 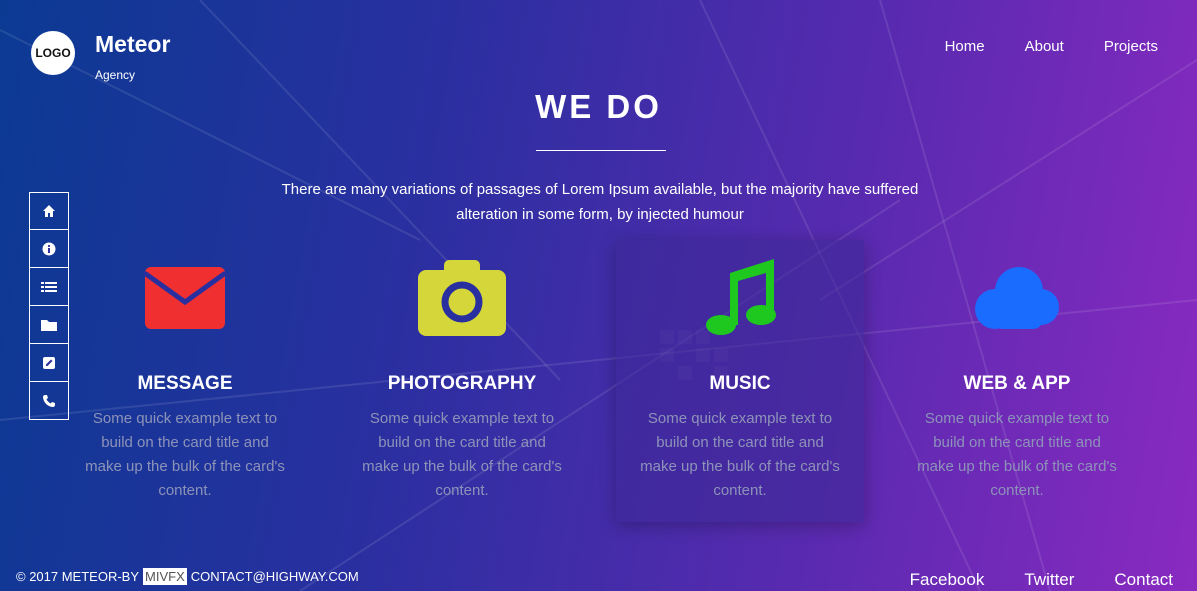 I want to click on copyright-text: © 2017 METEOR-BY, so click(x=78, y=576).